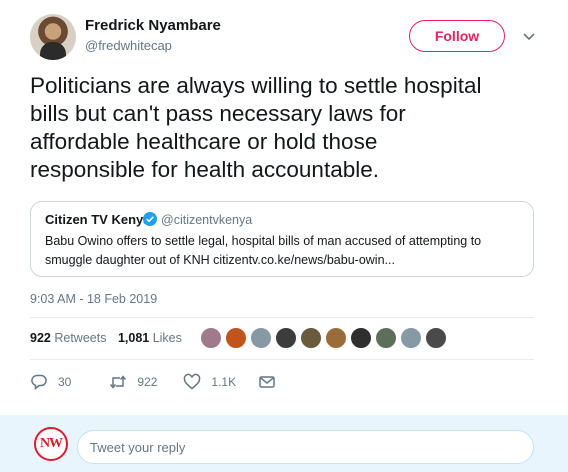  Describe the element at coordinates (53, 37) in the screenshot. I see `author-avatar` at that location.